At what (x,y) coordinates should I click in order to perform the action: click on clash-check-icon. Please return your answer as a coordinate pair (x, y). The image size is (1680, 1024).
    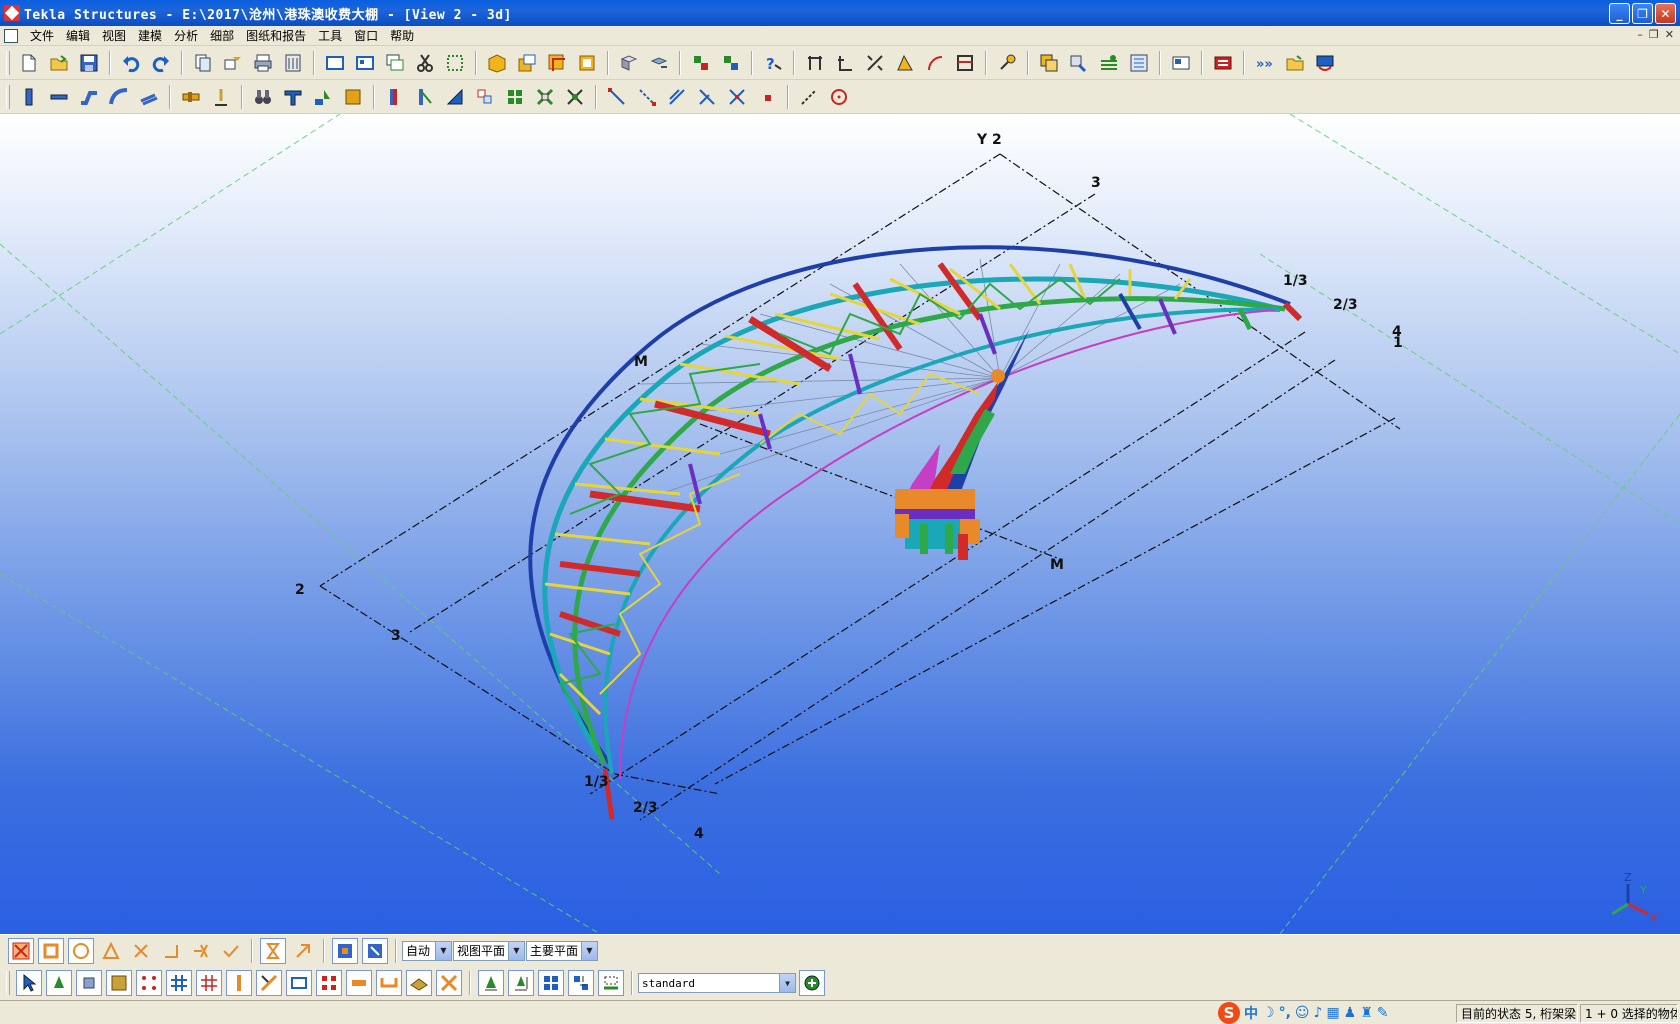
    Looking at the image, I should click on (1049, 63).